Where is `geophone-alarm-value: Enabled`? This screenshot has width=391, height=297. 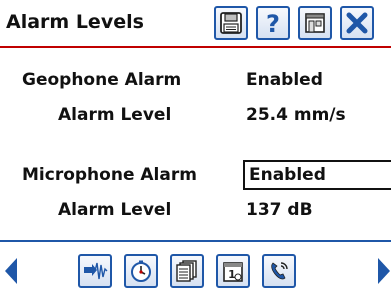
geophone-alarm-value: Enabled is located at coordinates (284, 80).